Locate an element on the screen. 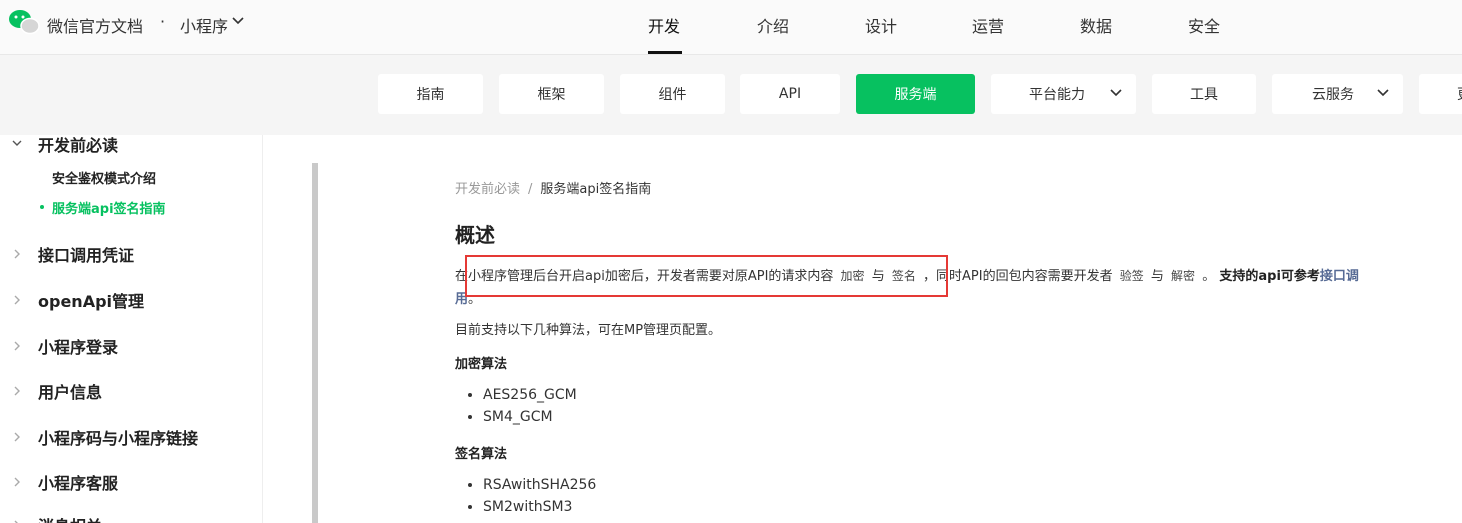 The width and height of the screenshot is (1462, 523). subnav-more: 更 is located at coordinates (1440, 94).